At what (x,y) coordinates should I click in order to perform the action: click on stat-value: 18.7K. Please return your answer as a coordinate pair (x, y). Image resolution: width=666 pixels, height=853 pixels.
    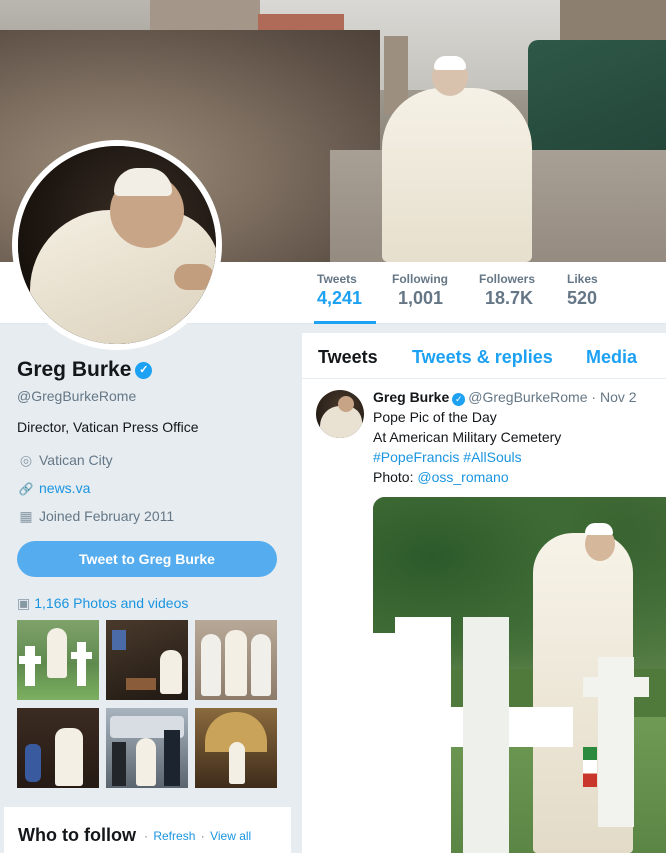
    Looking at the image, I should click on (509, 298).